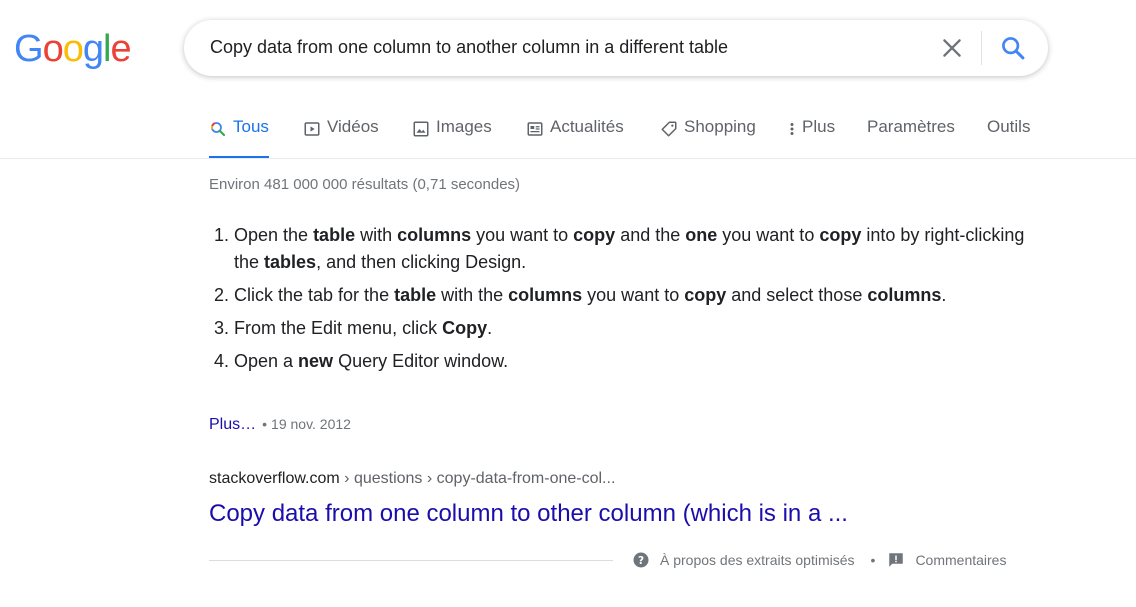  I want to click on tab-outils: Outils, so click(1008, 138).